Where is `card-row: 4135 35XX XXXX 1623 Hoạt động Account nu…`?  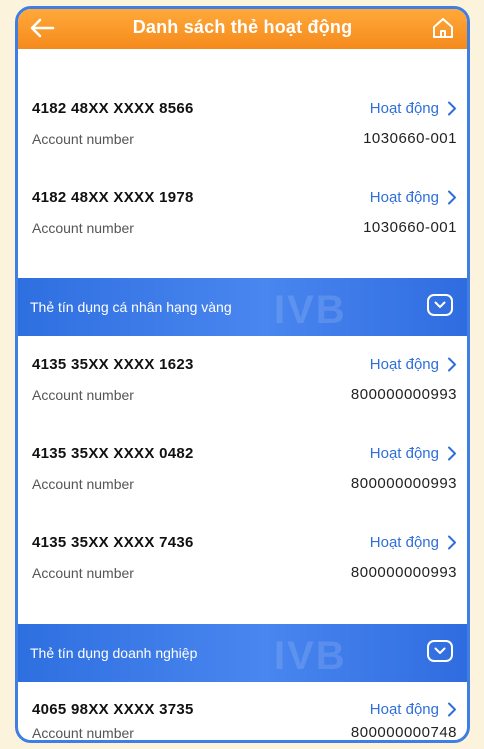 card-row: 4135 35XX XXXX 1623 Hoạt động Account nu… is located at coordinates (244, 386).